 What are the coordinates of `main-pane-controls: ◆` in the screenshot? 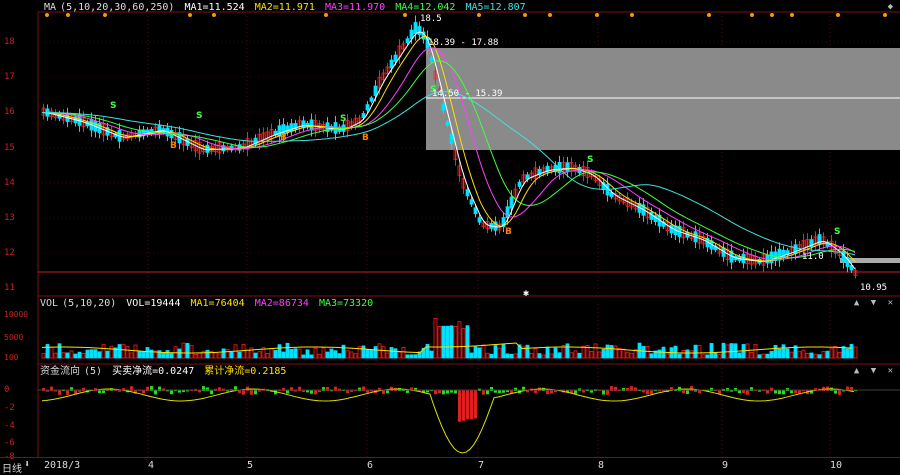 It's located at (892, 7).